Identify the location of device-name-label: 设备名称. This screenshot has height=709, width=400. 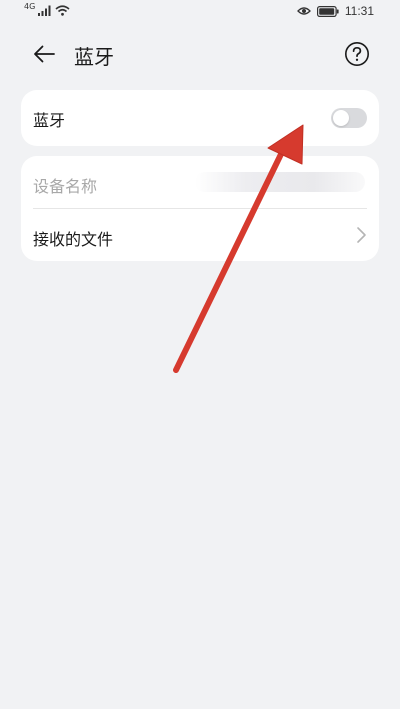
(65, 186).